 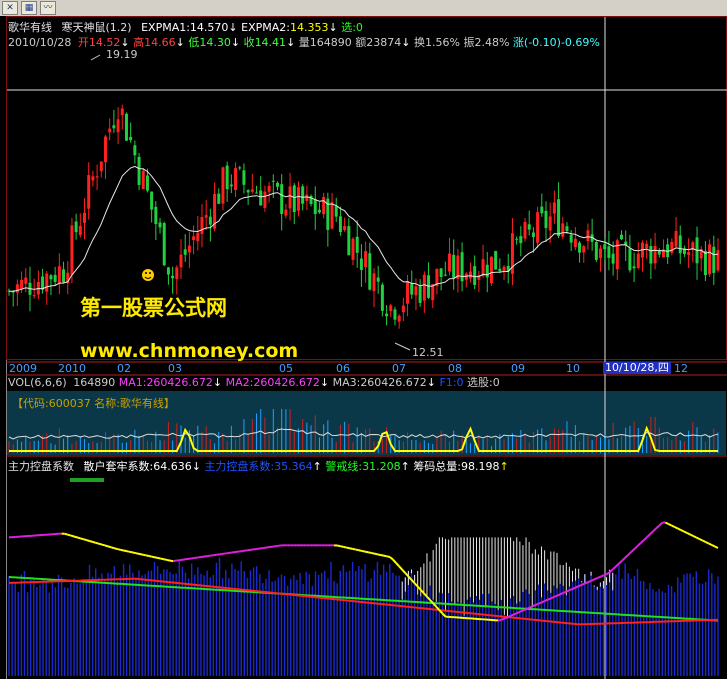 What do you see at coordinates (309, 27) in the screenshot?
I see `expma2-value: 14.353` at bounding box center [309, 27].